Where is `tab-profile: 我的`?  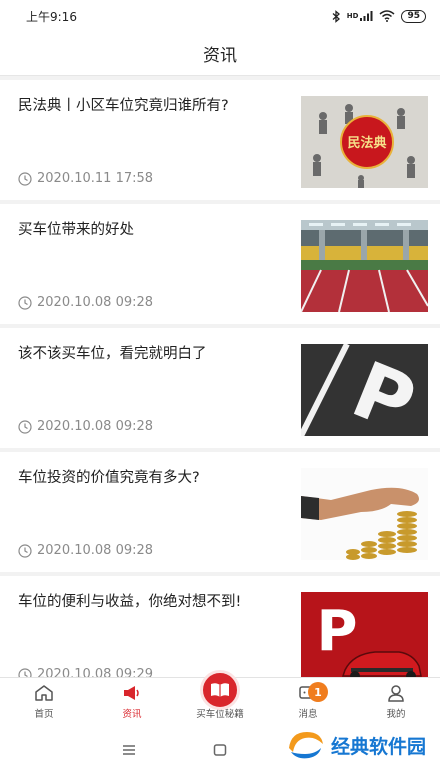
tab-profile: 我的 is located at coordinates (396, 701).